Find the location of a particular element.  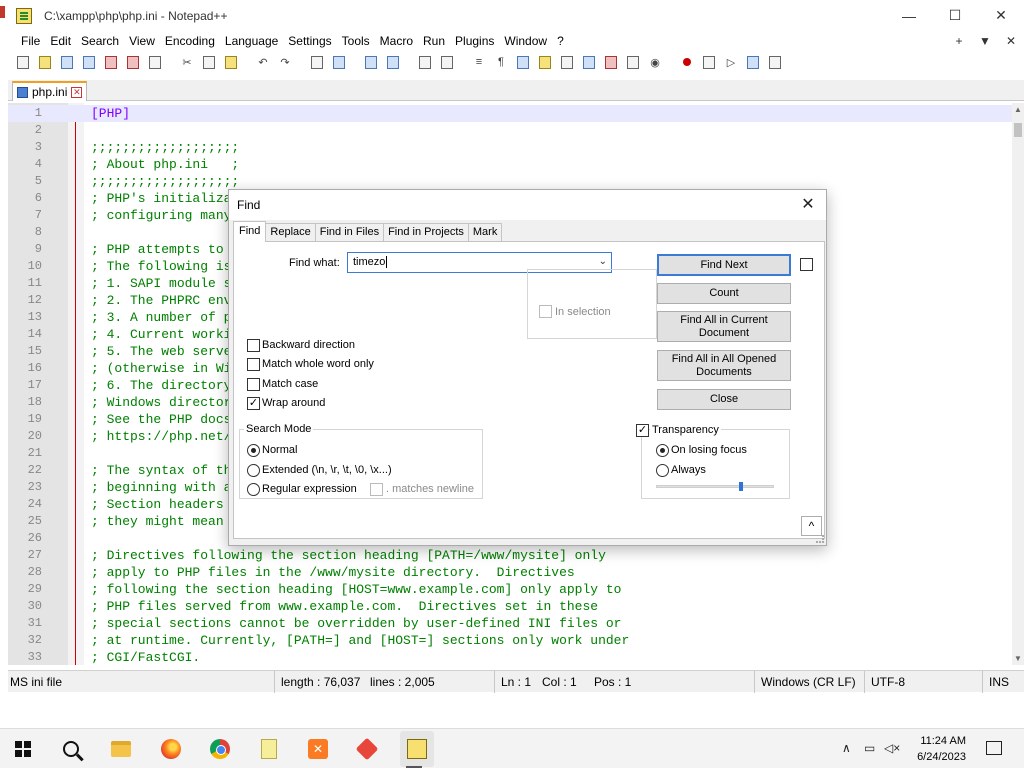

xampp-taskbar: ✕ is located at coordinates (318, 749).